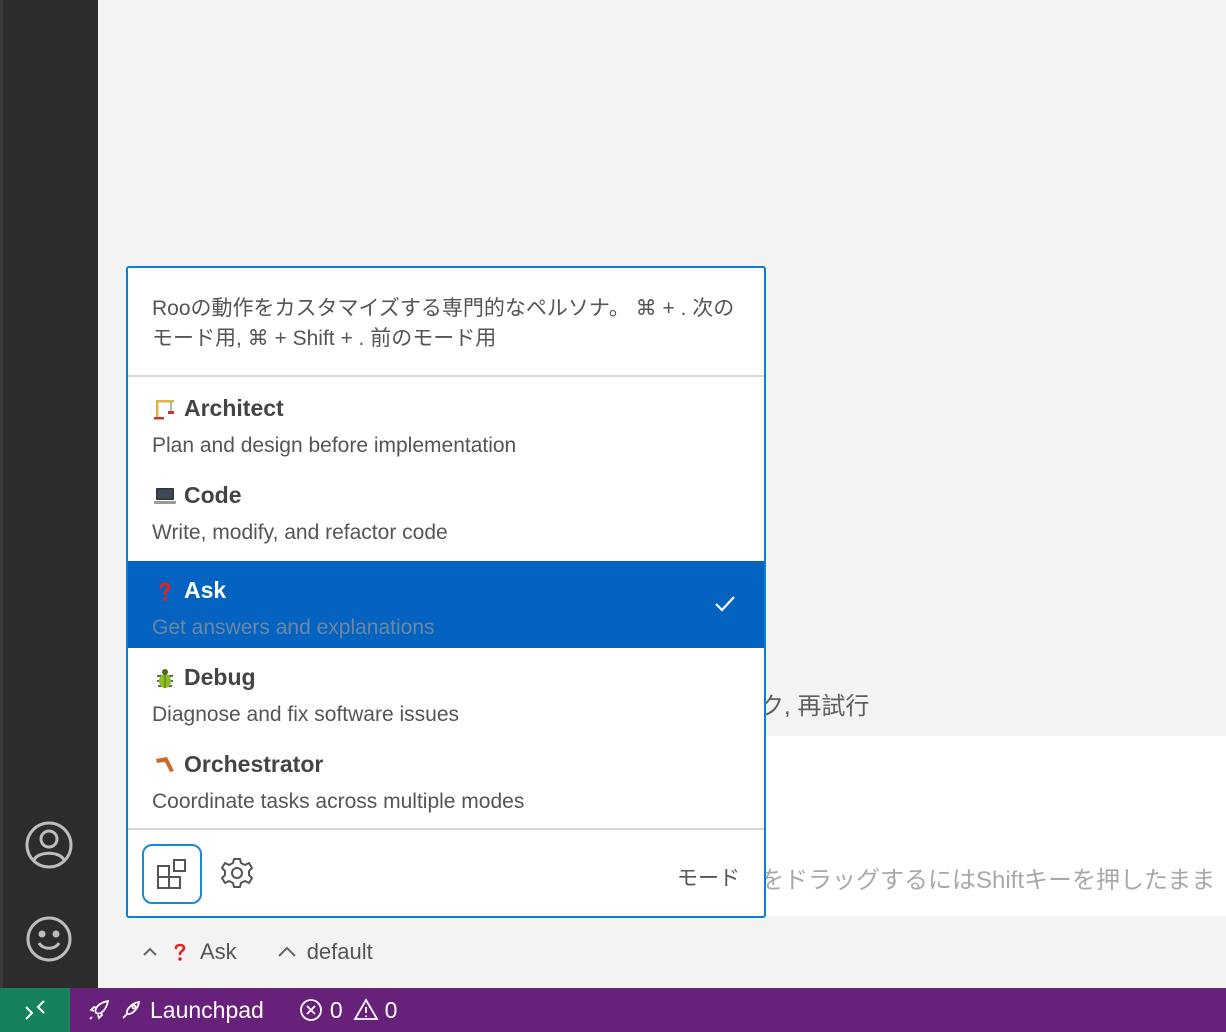 The image size is (1226, 1032). I want to click on account-icon, so click(49, 845).